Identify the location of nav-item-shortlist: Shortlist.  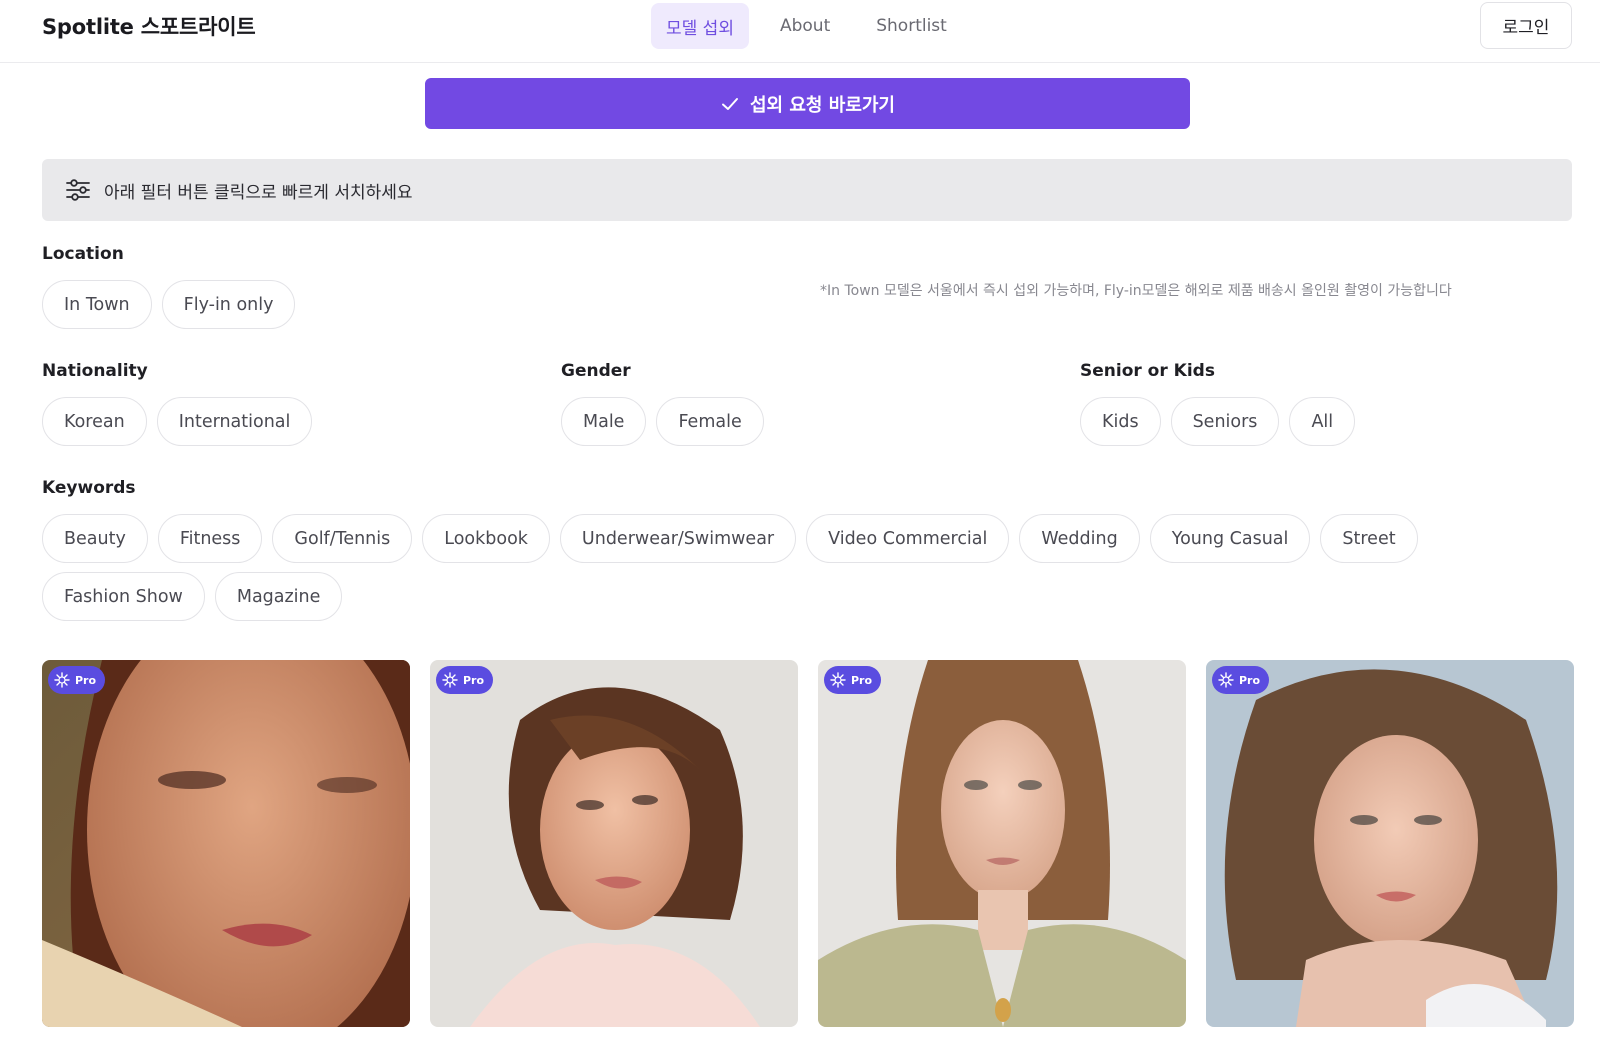
(911, 26).